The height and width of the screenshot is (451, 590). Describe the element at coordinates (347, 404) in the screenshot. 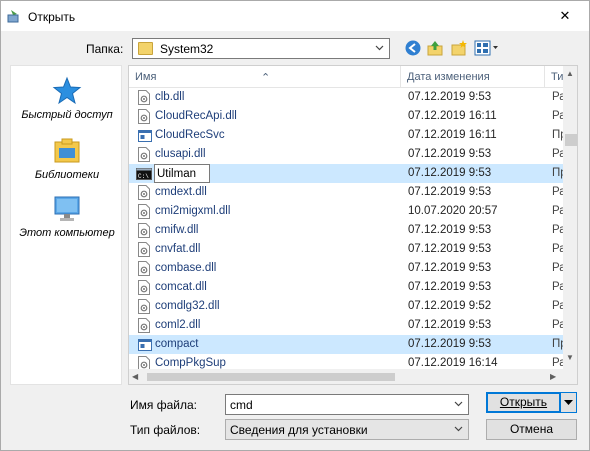

I see `filename-input: cmd` at that location.